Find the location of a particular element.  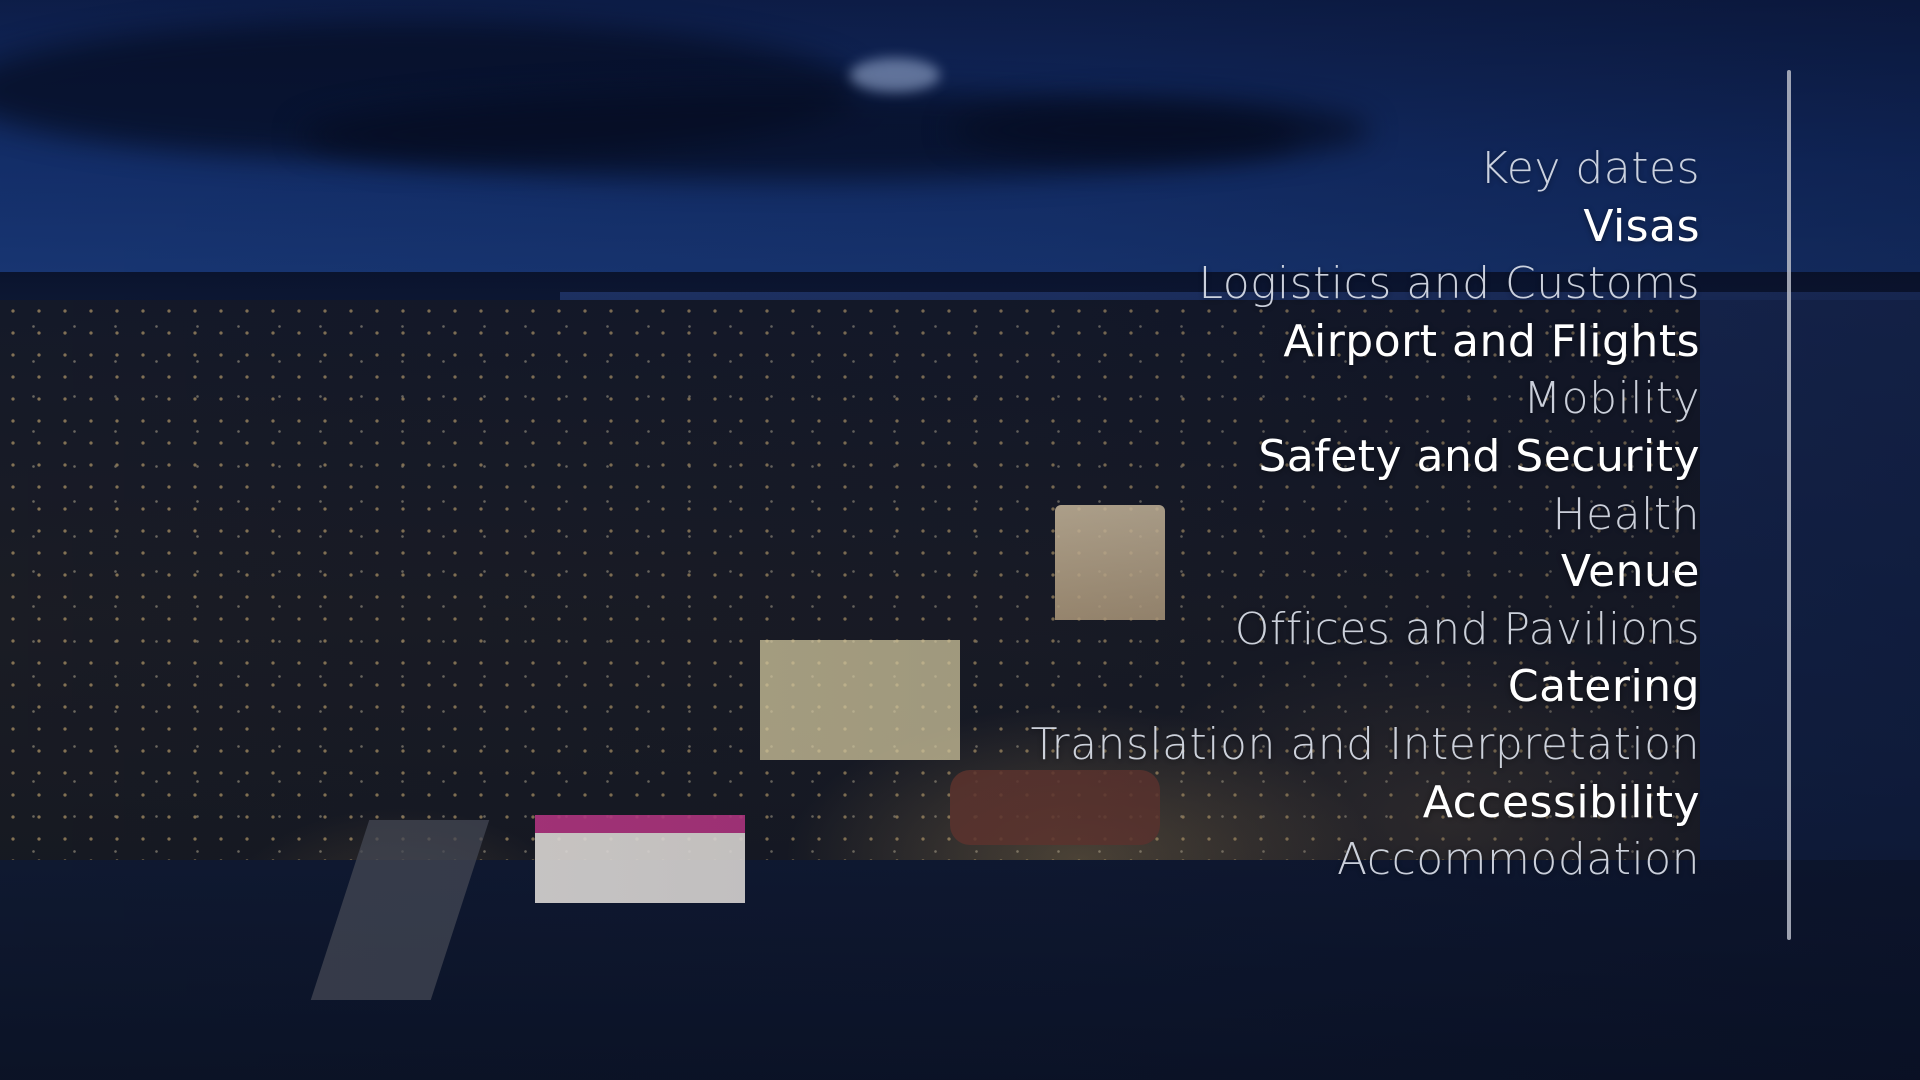

menu-item-airport-and-flights: Airport and Flights is located at coordinates (1200, 342).